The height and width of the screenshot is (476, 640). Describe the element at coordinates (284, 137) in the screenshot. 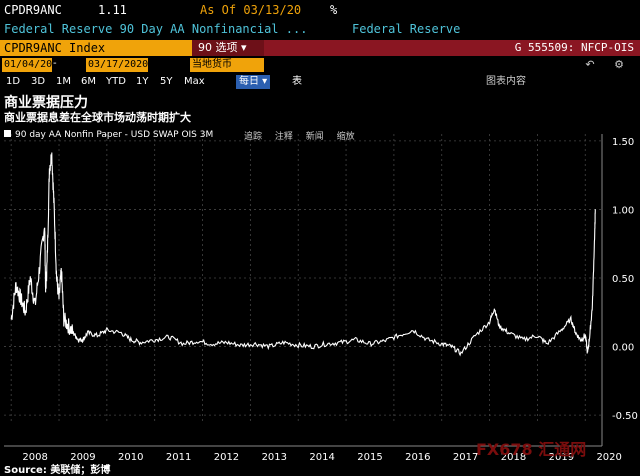

I see `annotate-tool: 注释` at that location.